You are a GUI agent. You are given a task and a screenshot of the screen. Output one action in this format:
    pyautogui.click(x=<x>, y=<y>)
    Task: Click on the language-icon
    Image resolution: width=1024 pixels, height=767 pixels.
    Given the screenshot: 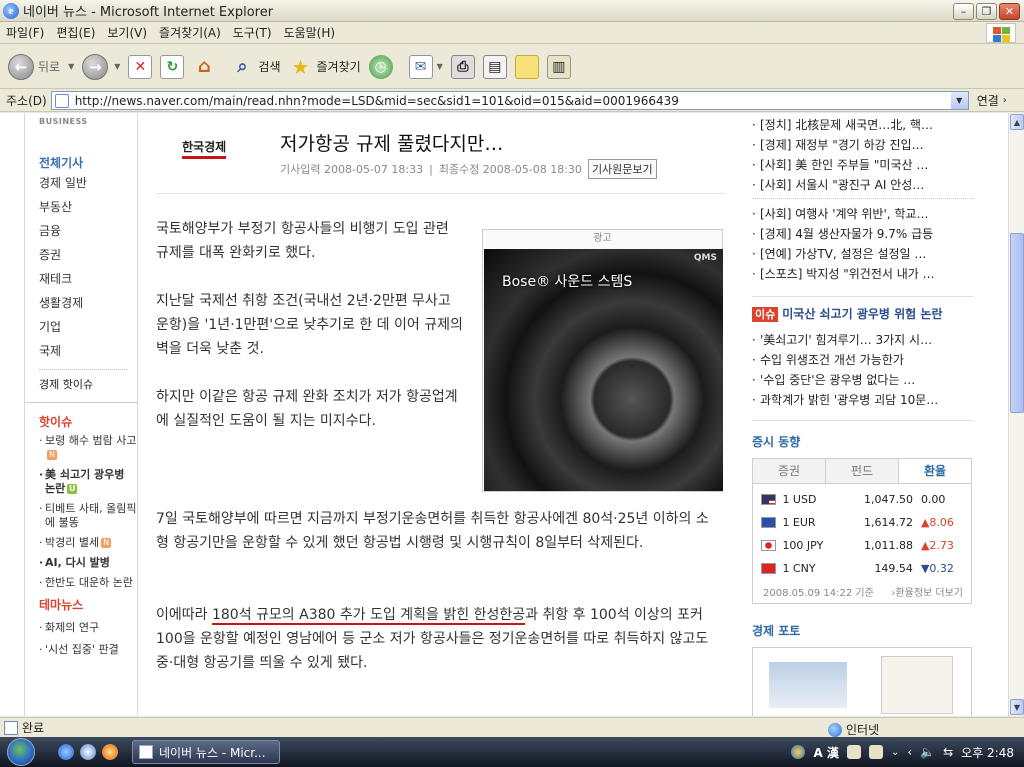 What is the action you would take?
    pyautogui.click(x=798, y=752)
    